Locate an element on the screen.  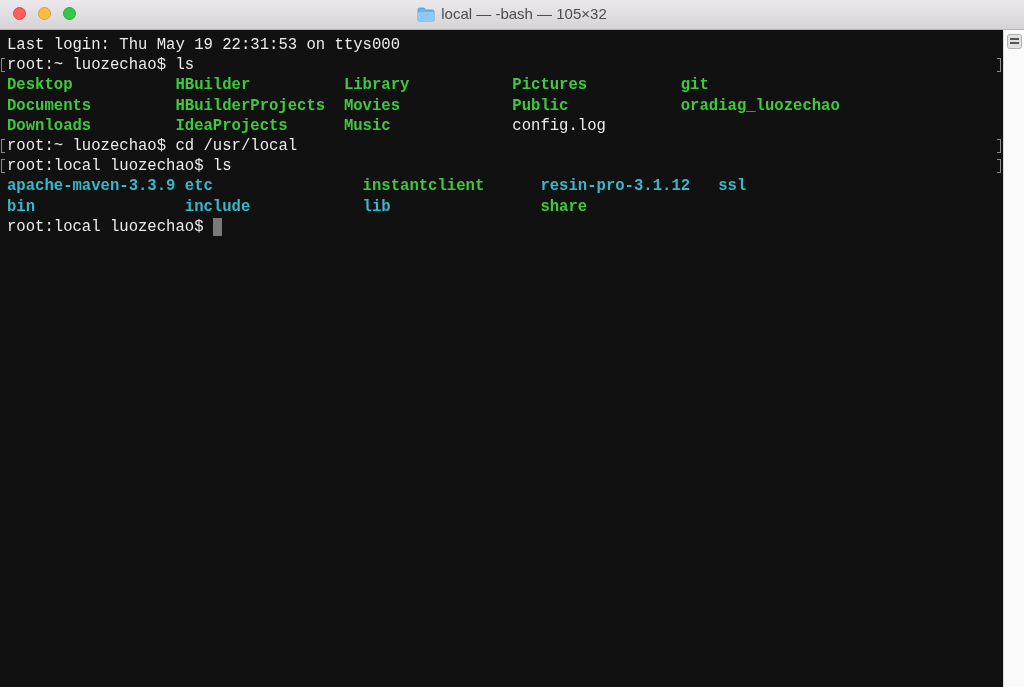
zoom-button is located at coordinates (69, 13).